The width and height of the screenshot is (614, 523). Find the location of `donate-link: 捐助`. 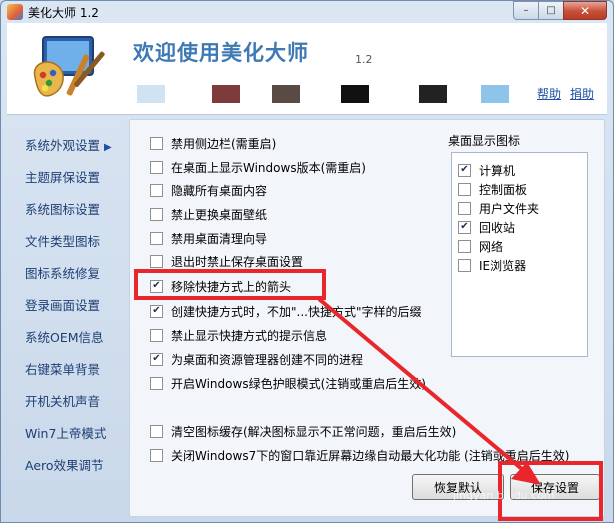

donate-link: 捐助 is located at coordinates (582, 93).